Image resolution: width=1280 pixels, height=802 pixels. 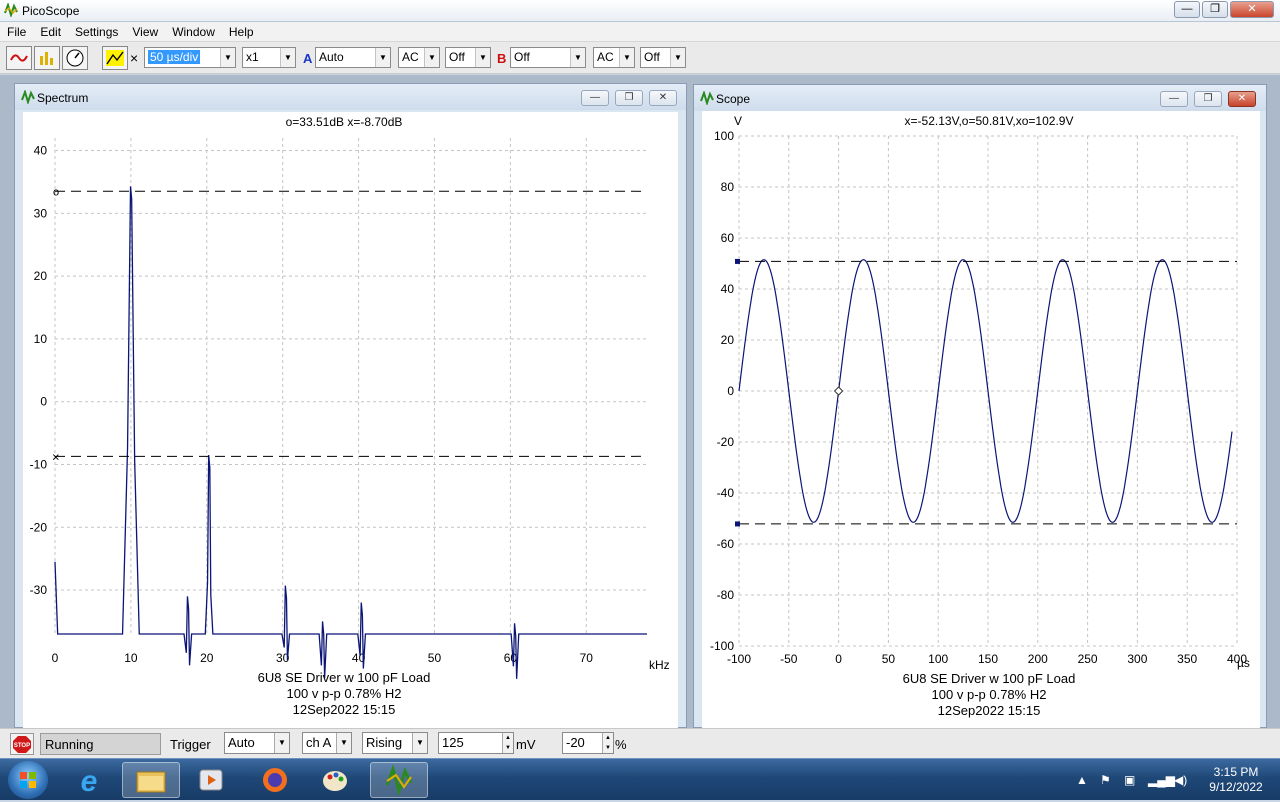 I want to click on multiplier-select: x1 ▼, so click(x=269, y=57).